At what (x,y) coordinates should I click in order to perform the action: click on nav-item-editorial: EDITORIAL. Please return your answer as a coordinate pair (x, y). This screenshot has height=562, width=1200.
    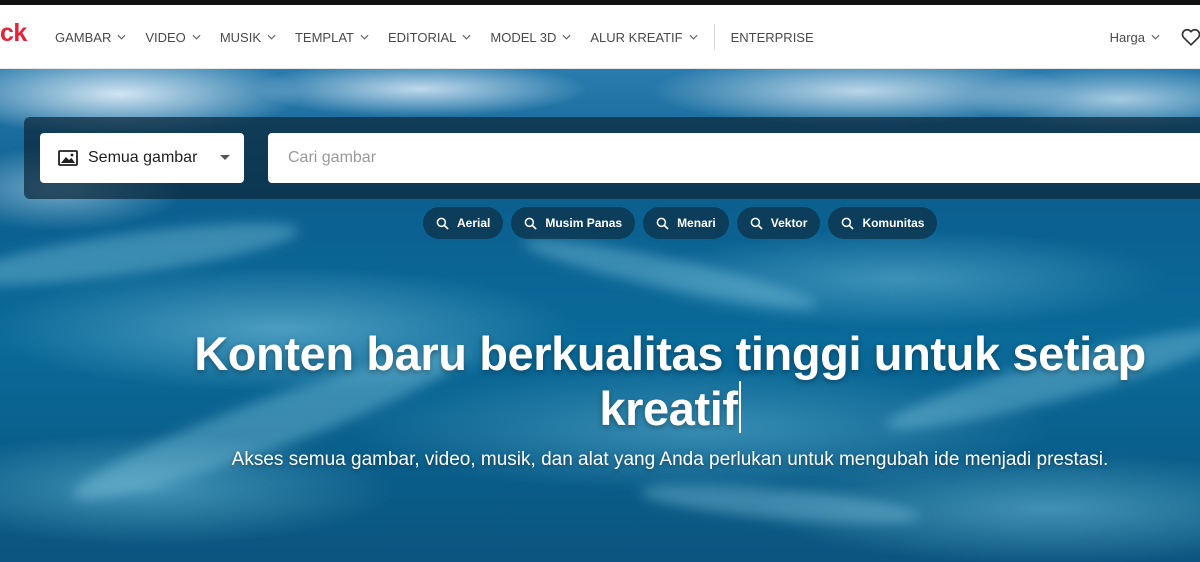
    Looking at the image, I should click on (429, 37).